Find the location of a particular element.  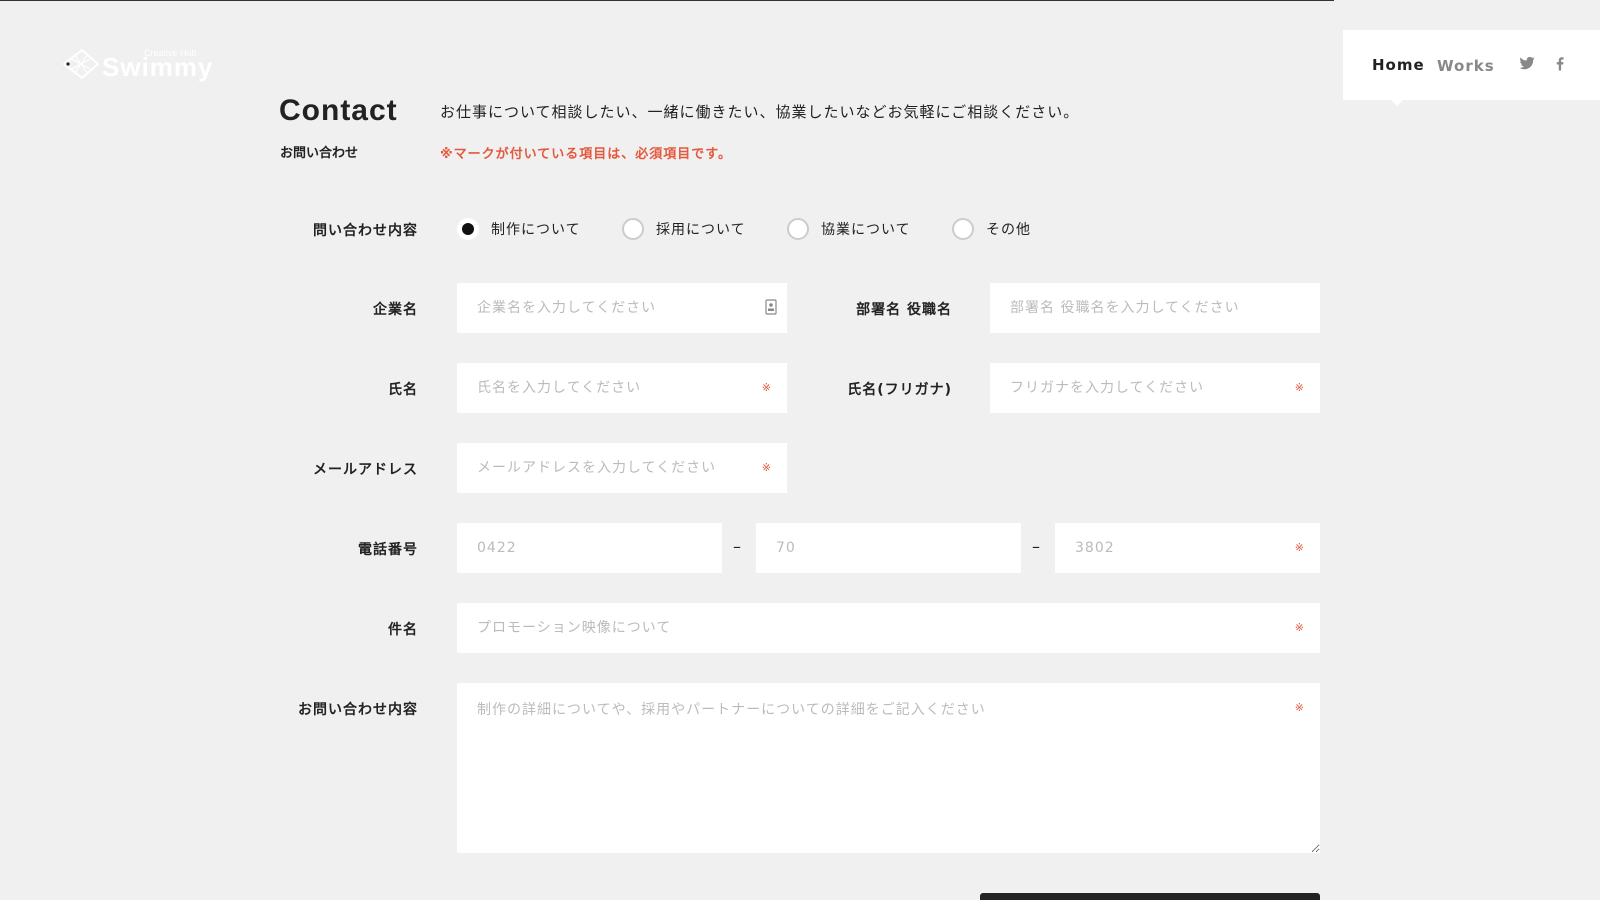

phone-part2-input is located at coordinates (888, 548).